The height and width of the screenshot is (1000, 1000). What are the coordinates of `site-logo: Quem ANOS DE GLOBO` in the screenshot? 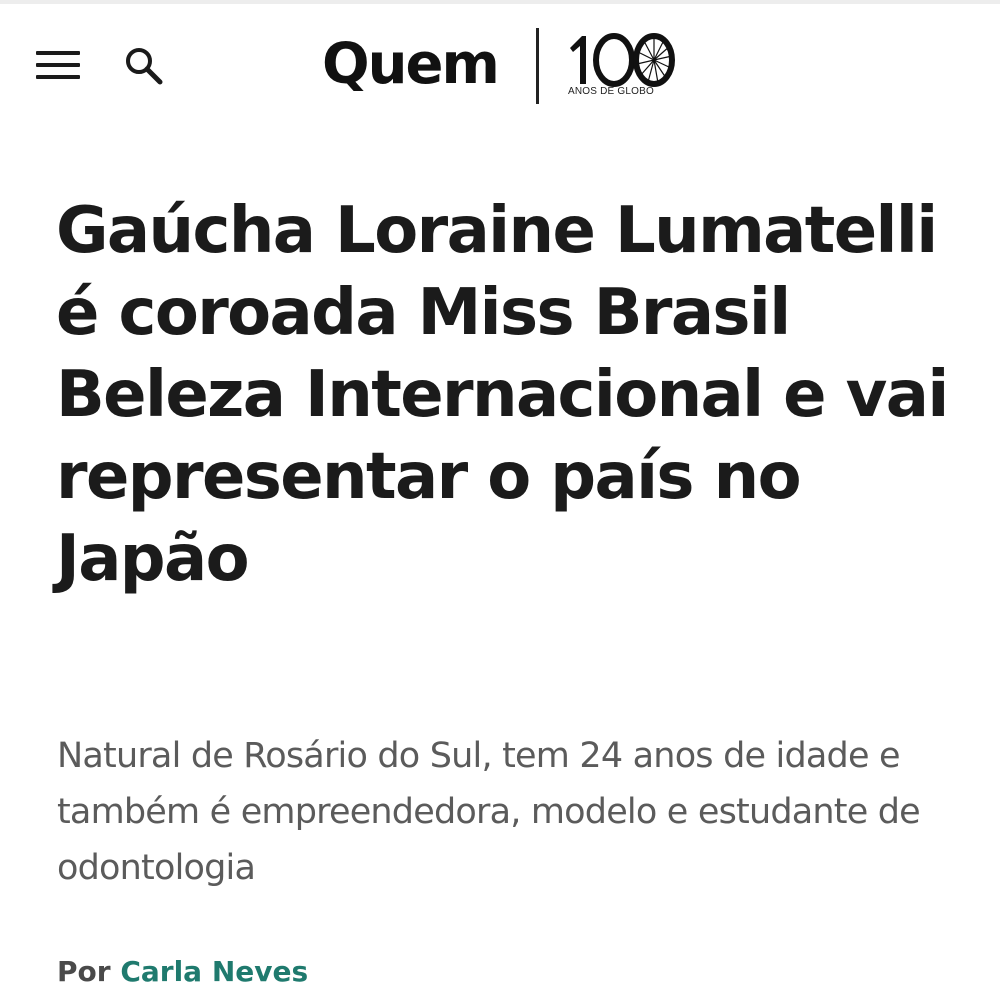 It's located at (512, 66).